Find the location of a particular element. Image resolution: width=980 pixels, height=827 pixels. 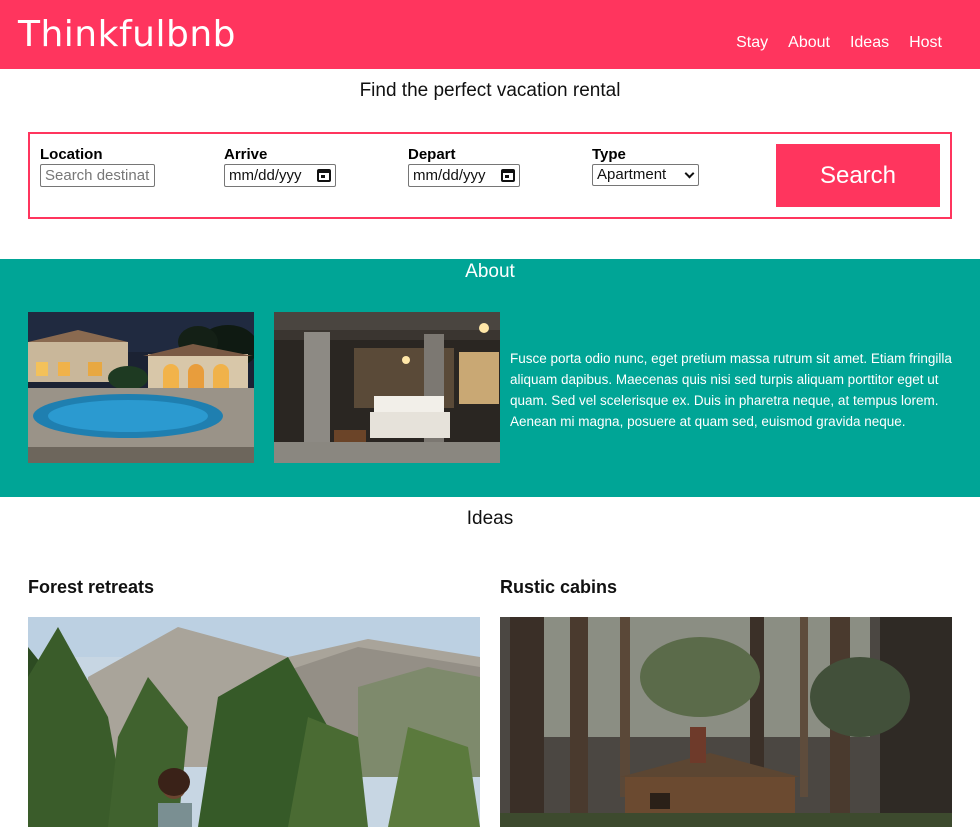

location-field: Location Search destinat is located at coordinates (97, 166).